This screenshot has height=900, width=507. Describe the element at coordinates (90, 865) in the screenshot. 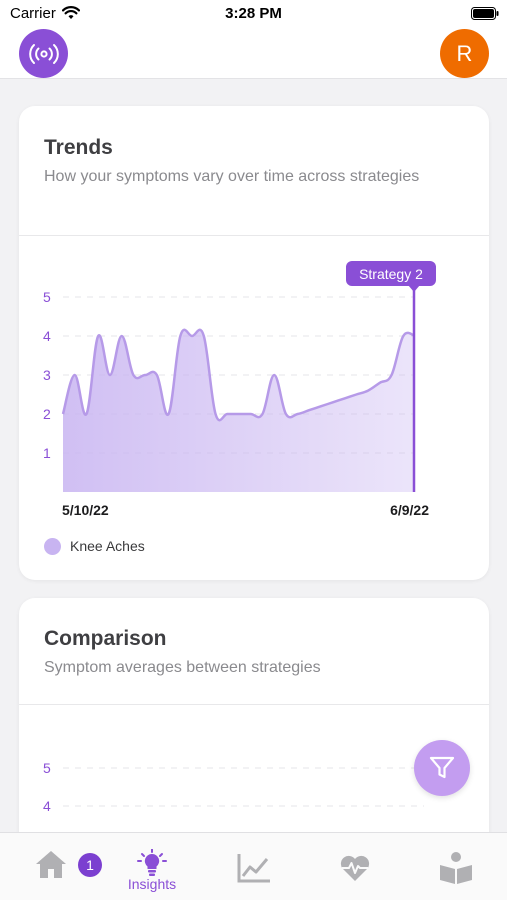

I see `home-badge: 1` at that location.